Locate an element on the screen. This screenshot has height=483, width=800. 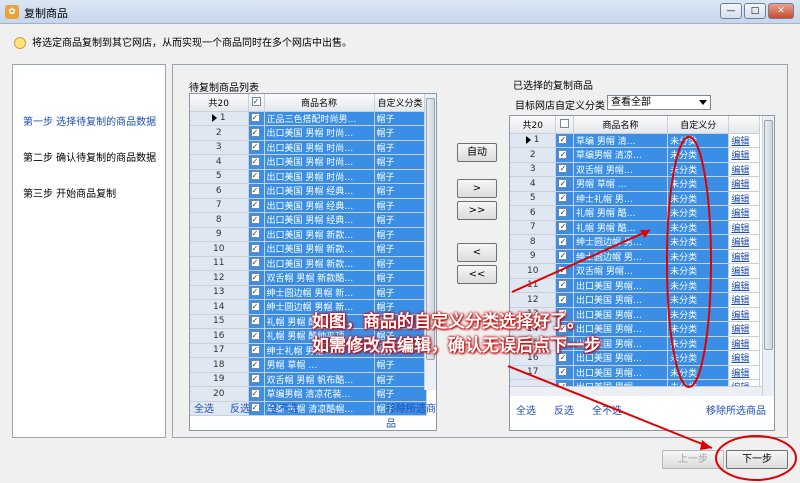
table-row: 17 ✓ 出口美国 男帽… 未分类 编辑 is located at coordinates (635, 372).